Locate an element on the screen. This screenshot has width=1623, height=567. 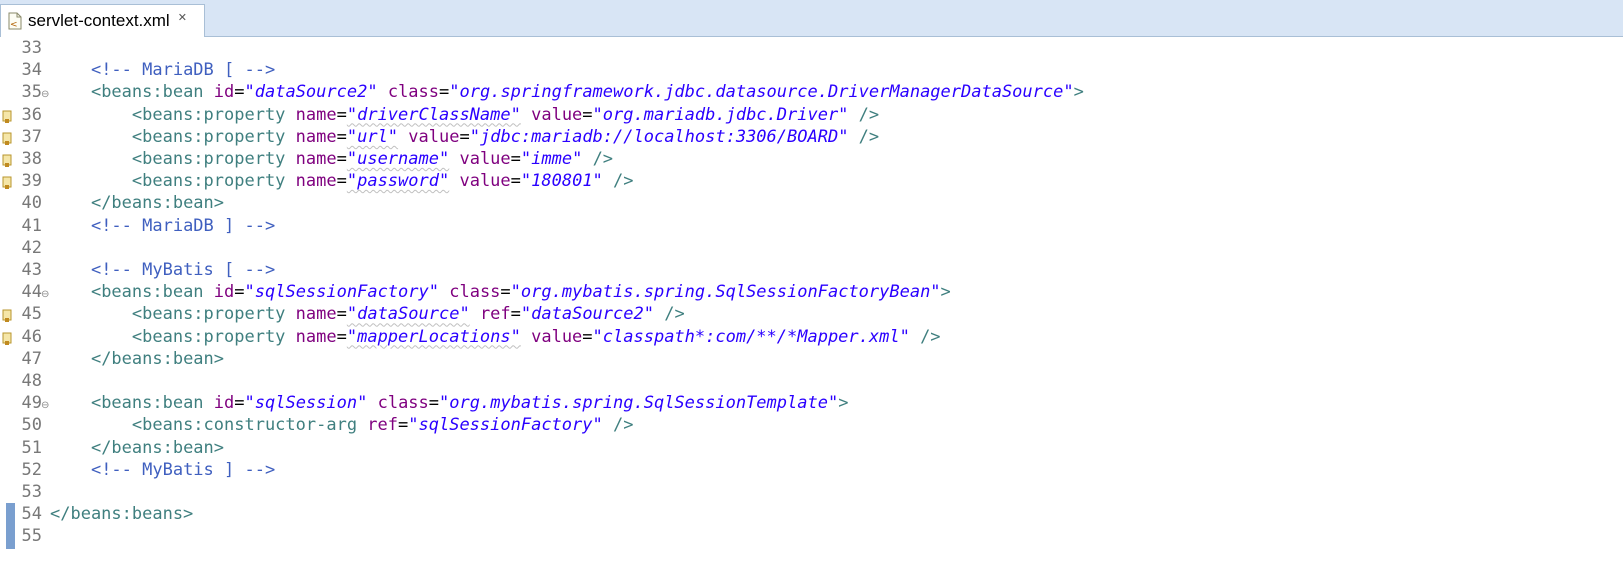
line-number: 54 is located at coordinates (31, 514).